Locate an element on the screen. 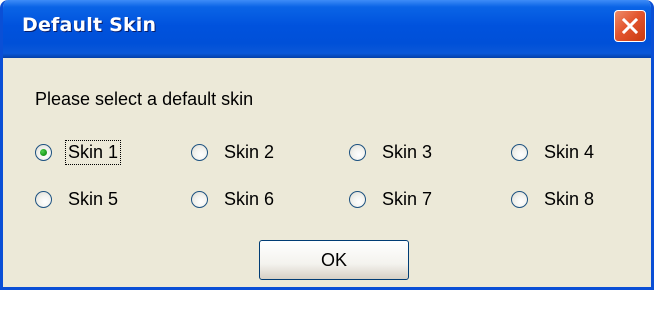 The width and height of the screenshot is (654, 316). skin-4-radio: Skin 4 is located at coordinates (553, 152).